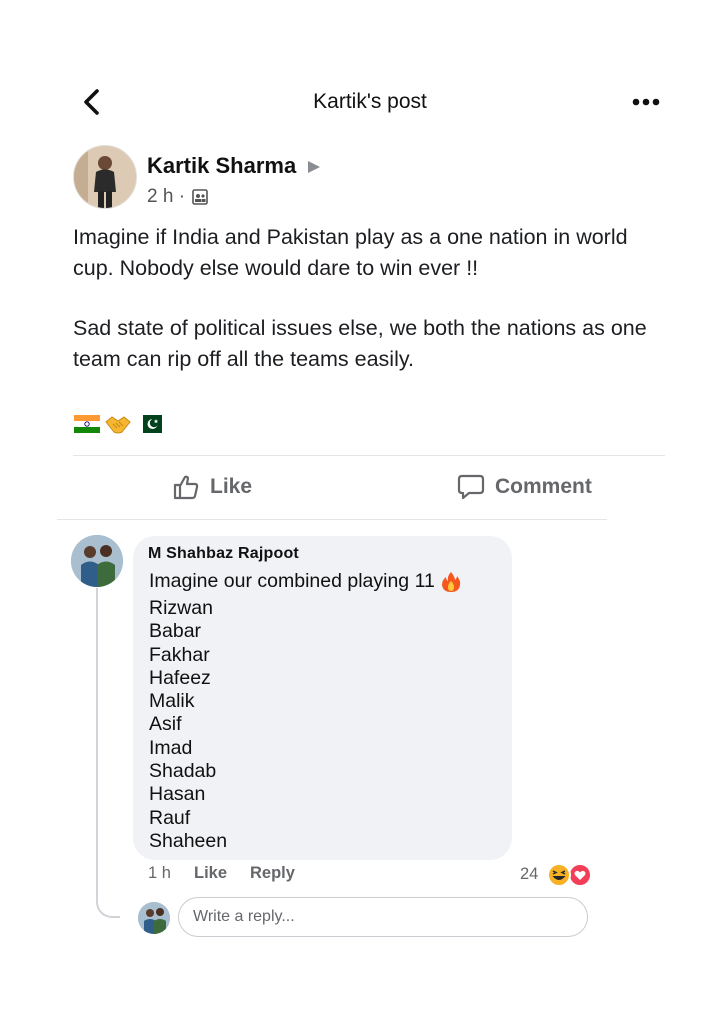 This screenshot has height=1010, width=720. I want to click on comment-bubble-icon, so click(471, 487).